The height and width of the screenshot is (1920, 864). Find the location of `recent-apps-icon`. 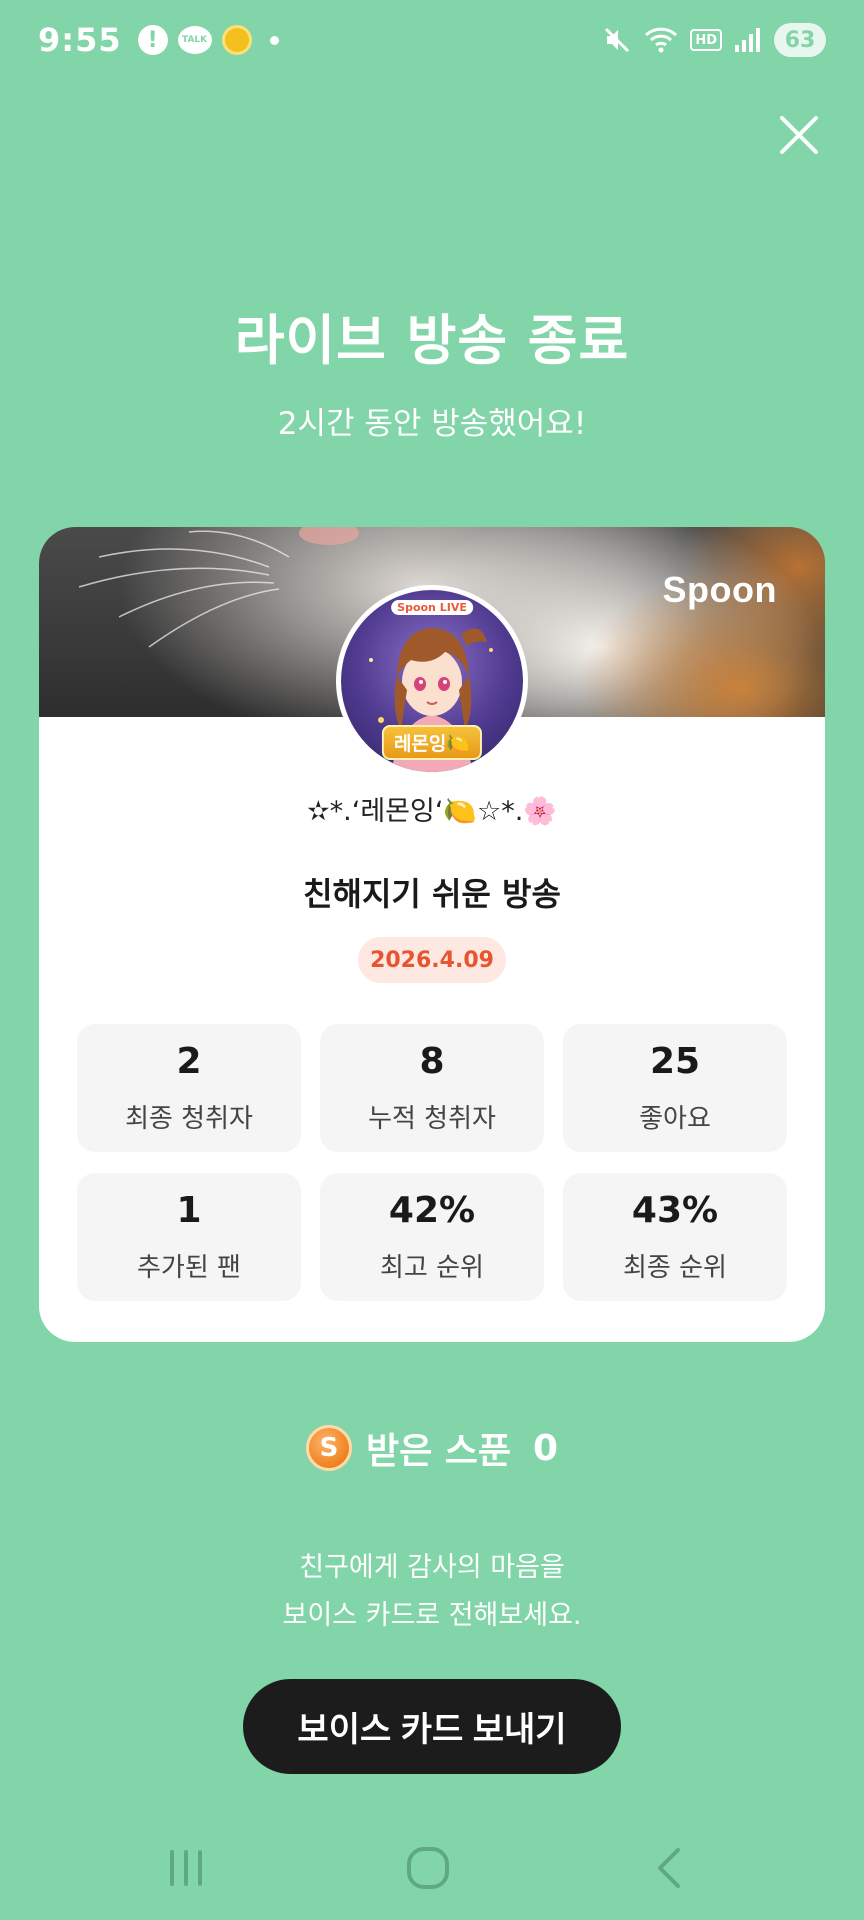

recent-apps-icon is located at coordinates (186, 1868).